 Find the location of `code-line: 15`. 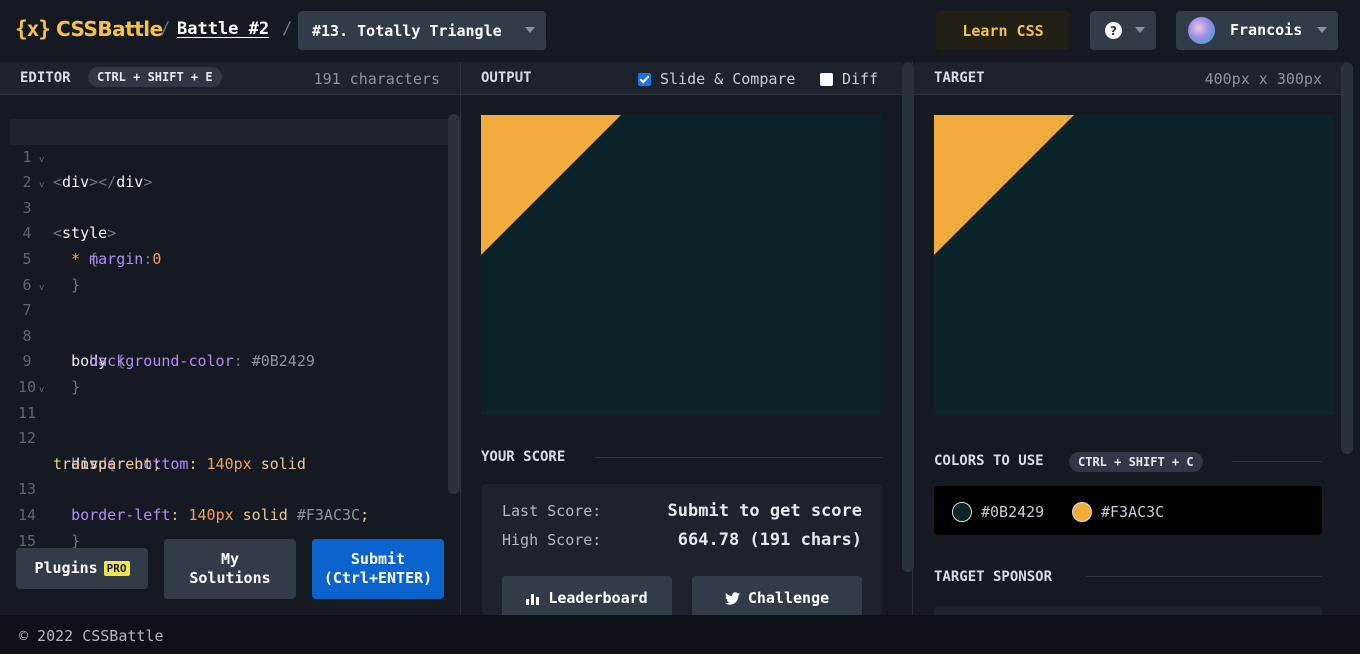

code-line: 15 is located at coordinates (229, 526).